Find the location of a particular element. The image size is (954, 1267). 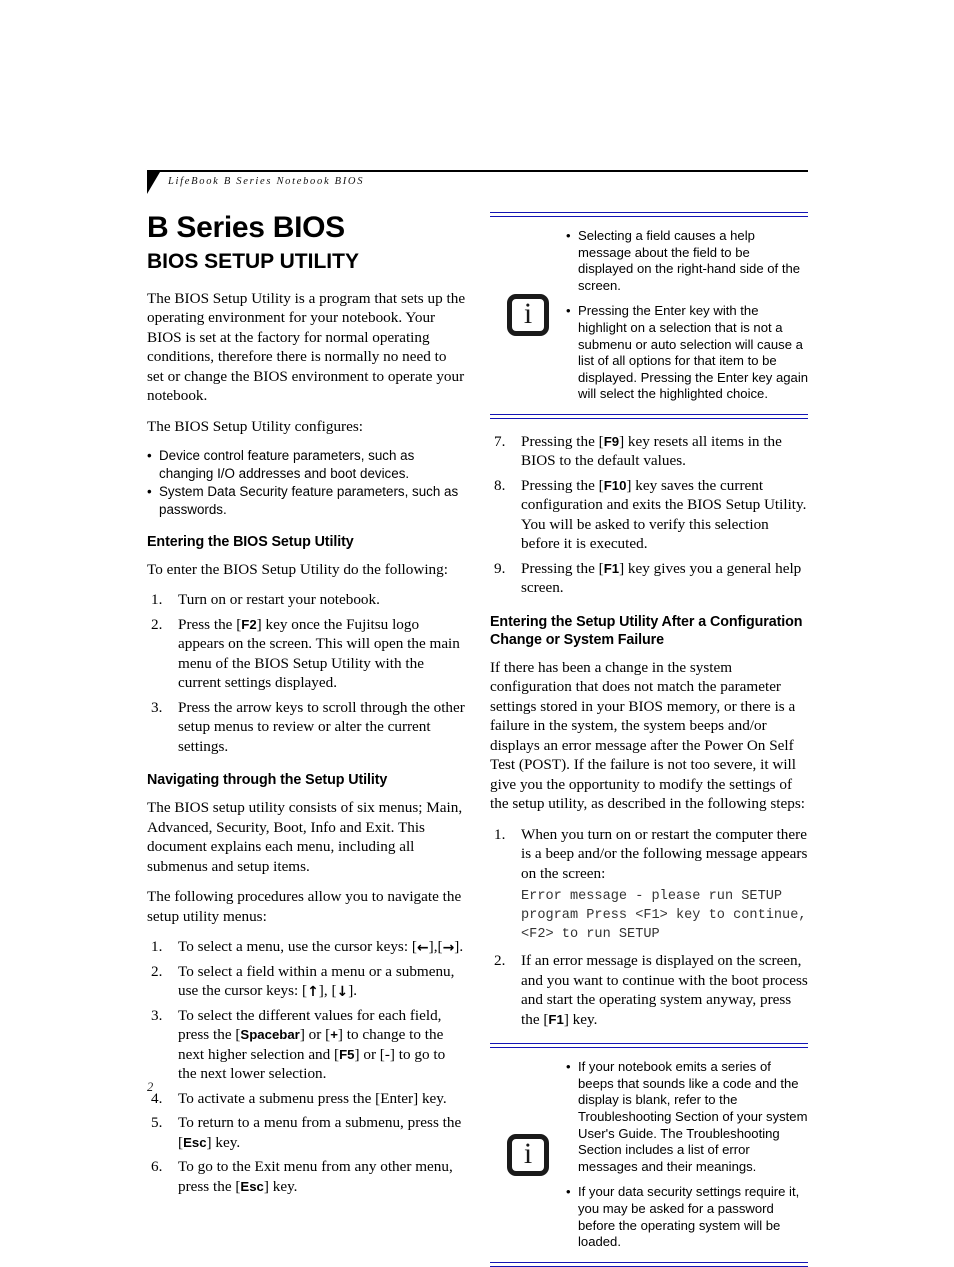

step-number: 7. is located at coordinates (500, 441).